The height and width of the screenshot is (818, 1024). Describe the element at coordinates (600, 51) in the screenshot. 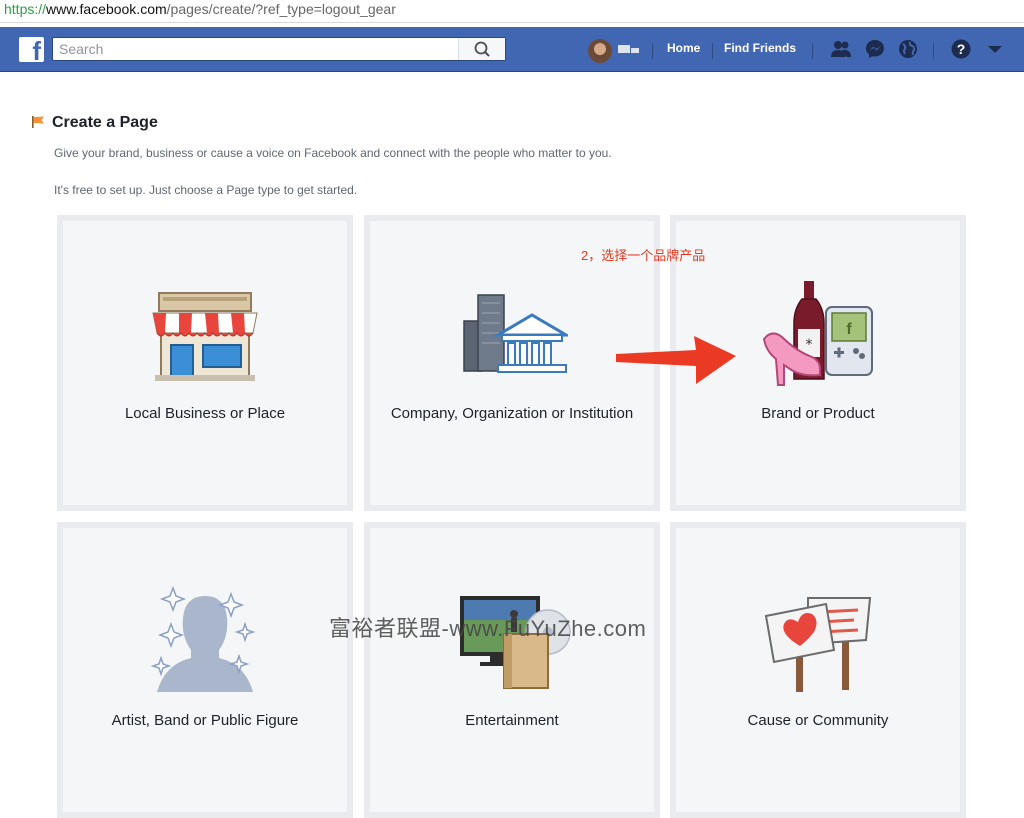

I see `profile-avatar` at that location.